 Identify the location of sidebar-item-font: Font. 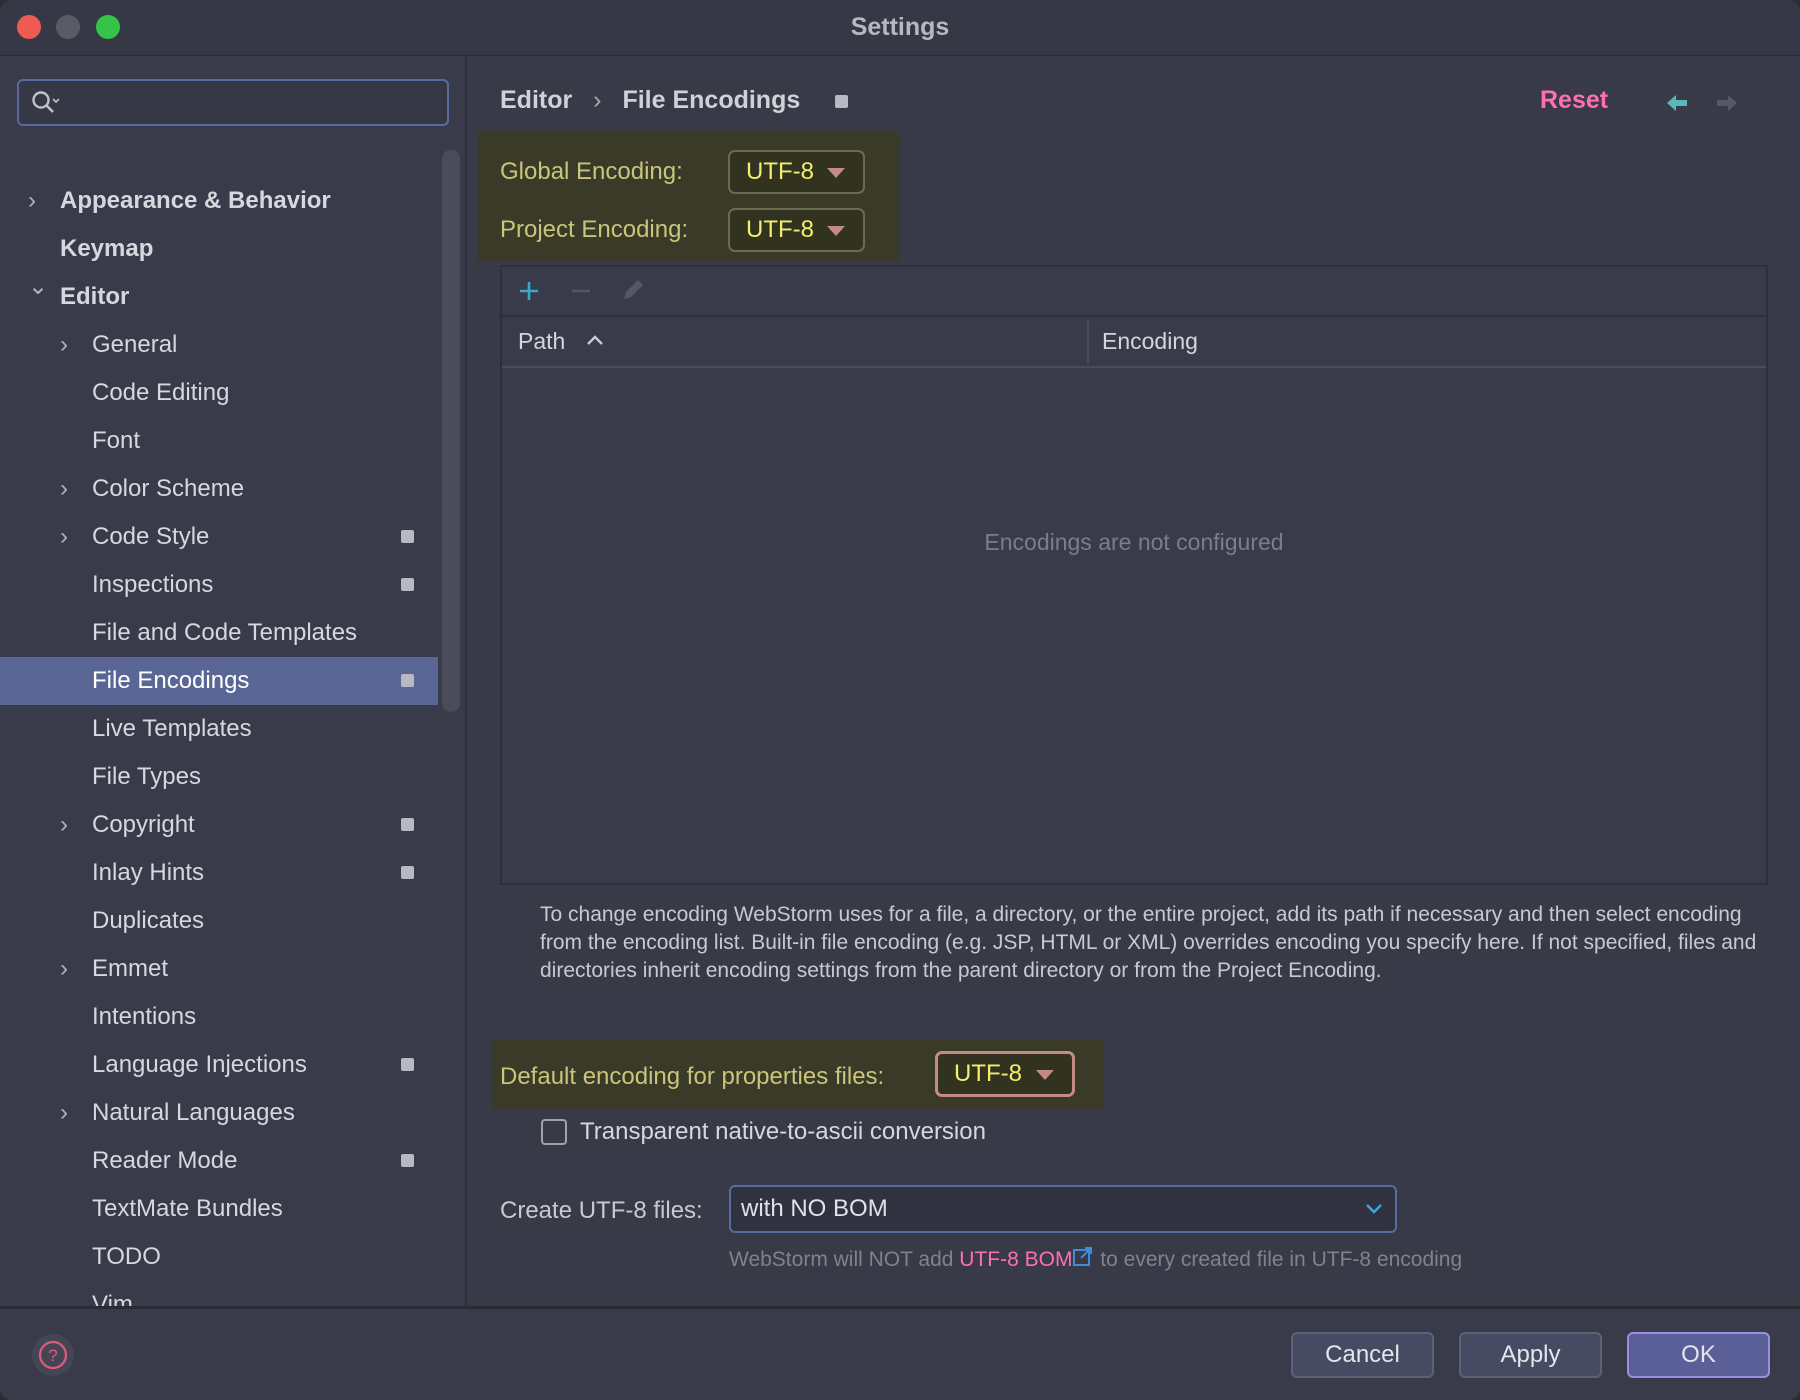
(219, 441).